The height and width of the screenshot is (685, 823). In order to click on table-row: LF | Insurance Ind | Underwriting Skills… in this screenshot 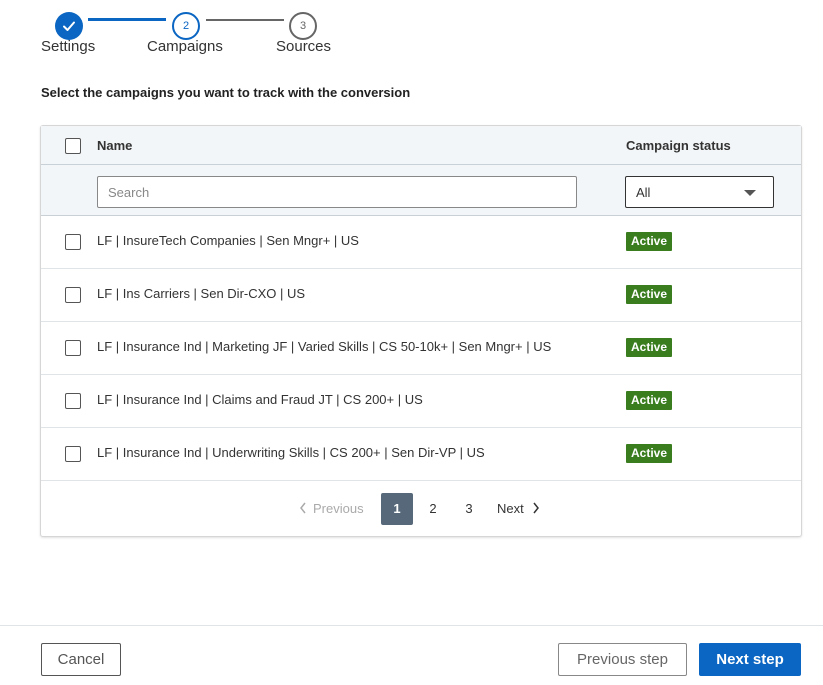, I will do `click(421, 454)`.